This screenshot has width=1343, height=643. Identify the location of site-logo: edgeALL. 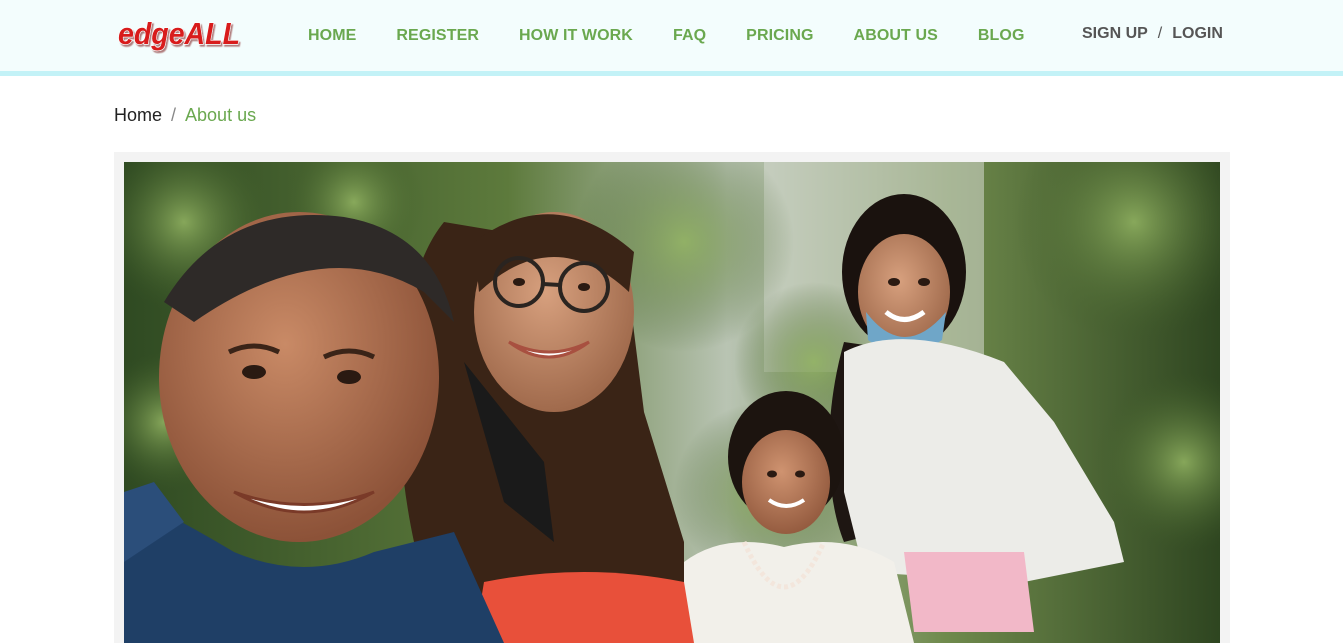
(181, 35).